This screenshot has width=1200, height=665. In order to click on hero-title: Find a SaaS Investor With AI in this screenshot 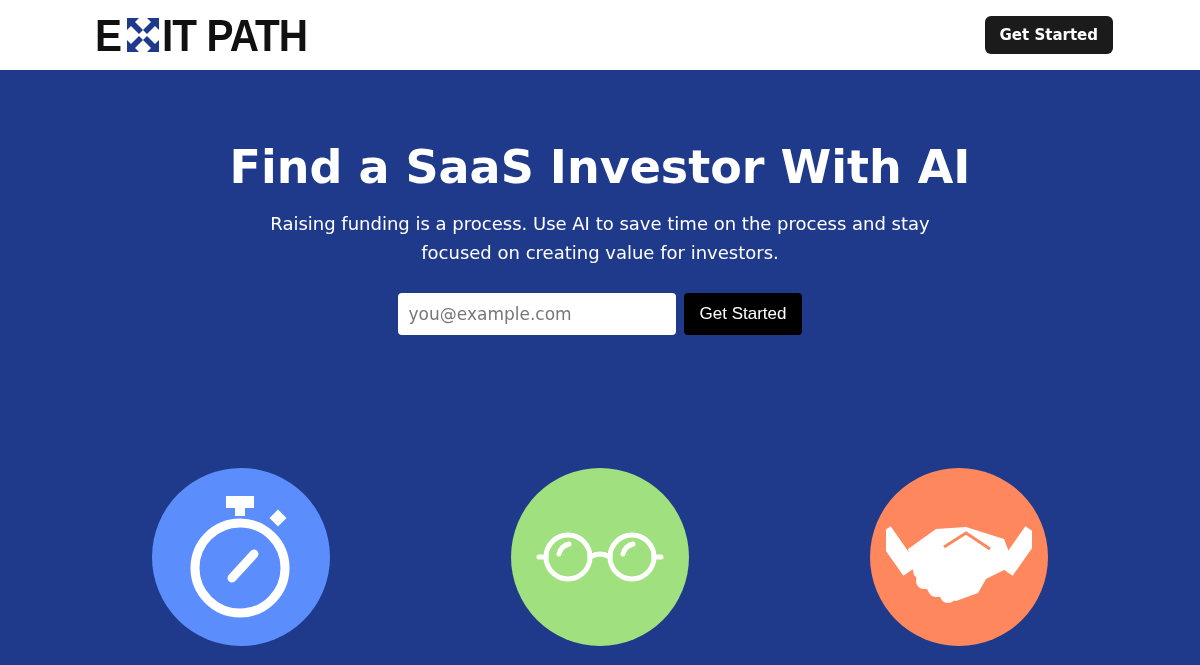, I will do `click(600, 168)`.